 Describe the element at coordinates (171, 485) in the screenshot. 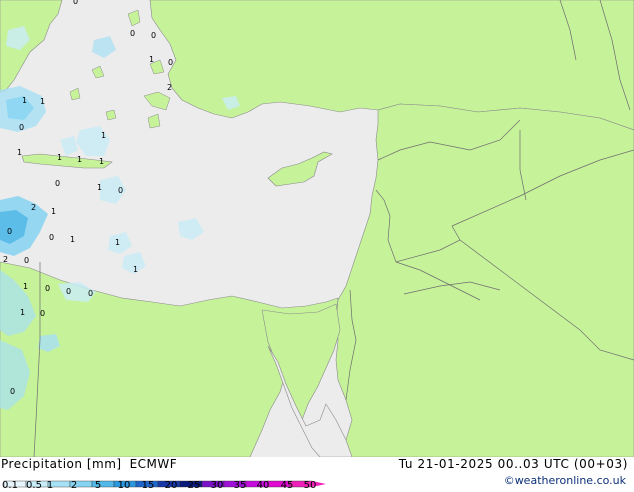

I see `legend-tick-label: 20` at that location.